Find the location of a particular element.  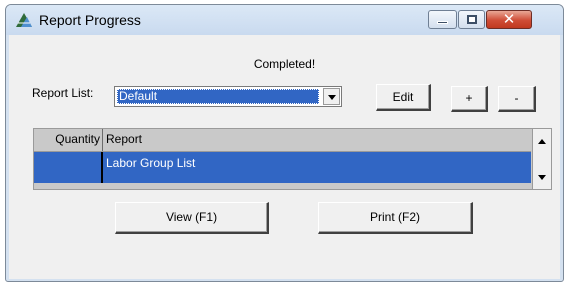

report-list-selected-value: Default is located at coordinates (218, 96).